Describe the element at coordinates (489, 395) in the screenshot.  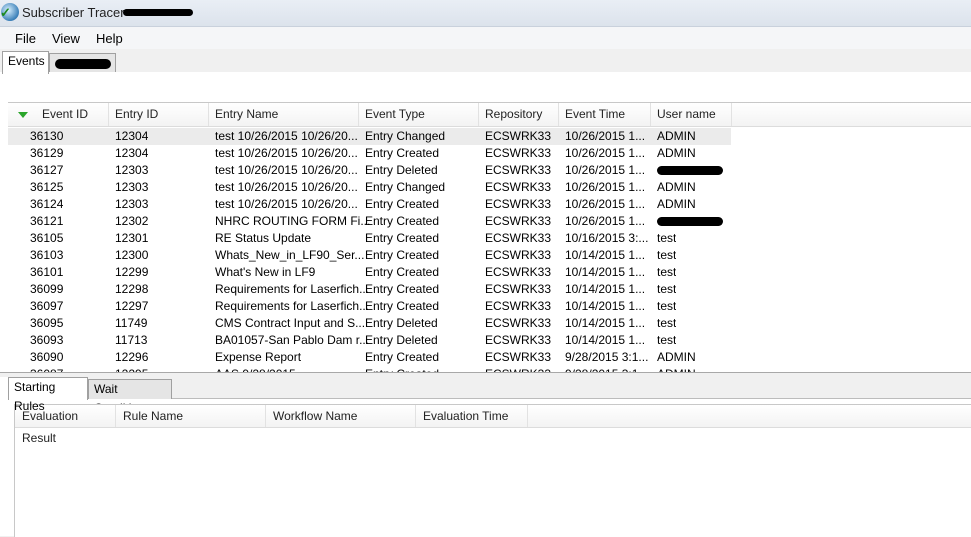
I see `bottom-tab-strip: Starting Rules Wait Conditions` at that location.